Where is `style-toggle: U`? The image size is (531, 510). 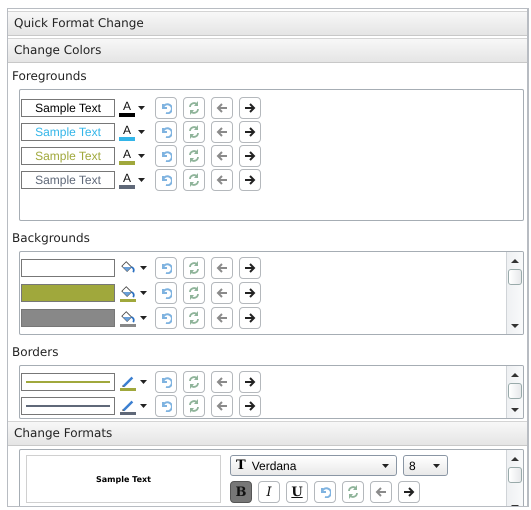
style-toggle: U is located at coordinates (297, 492).